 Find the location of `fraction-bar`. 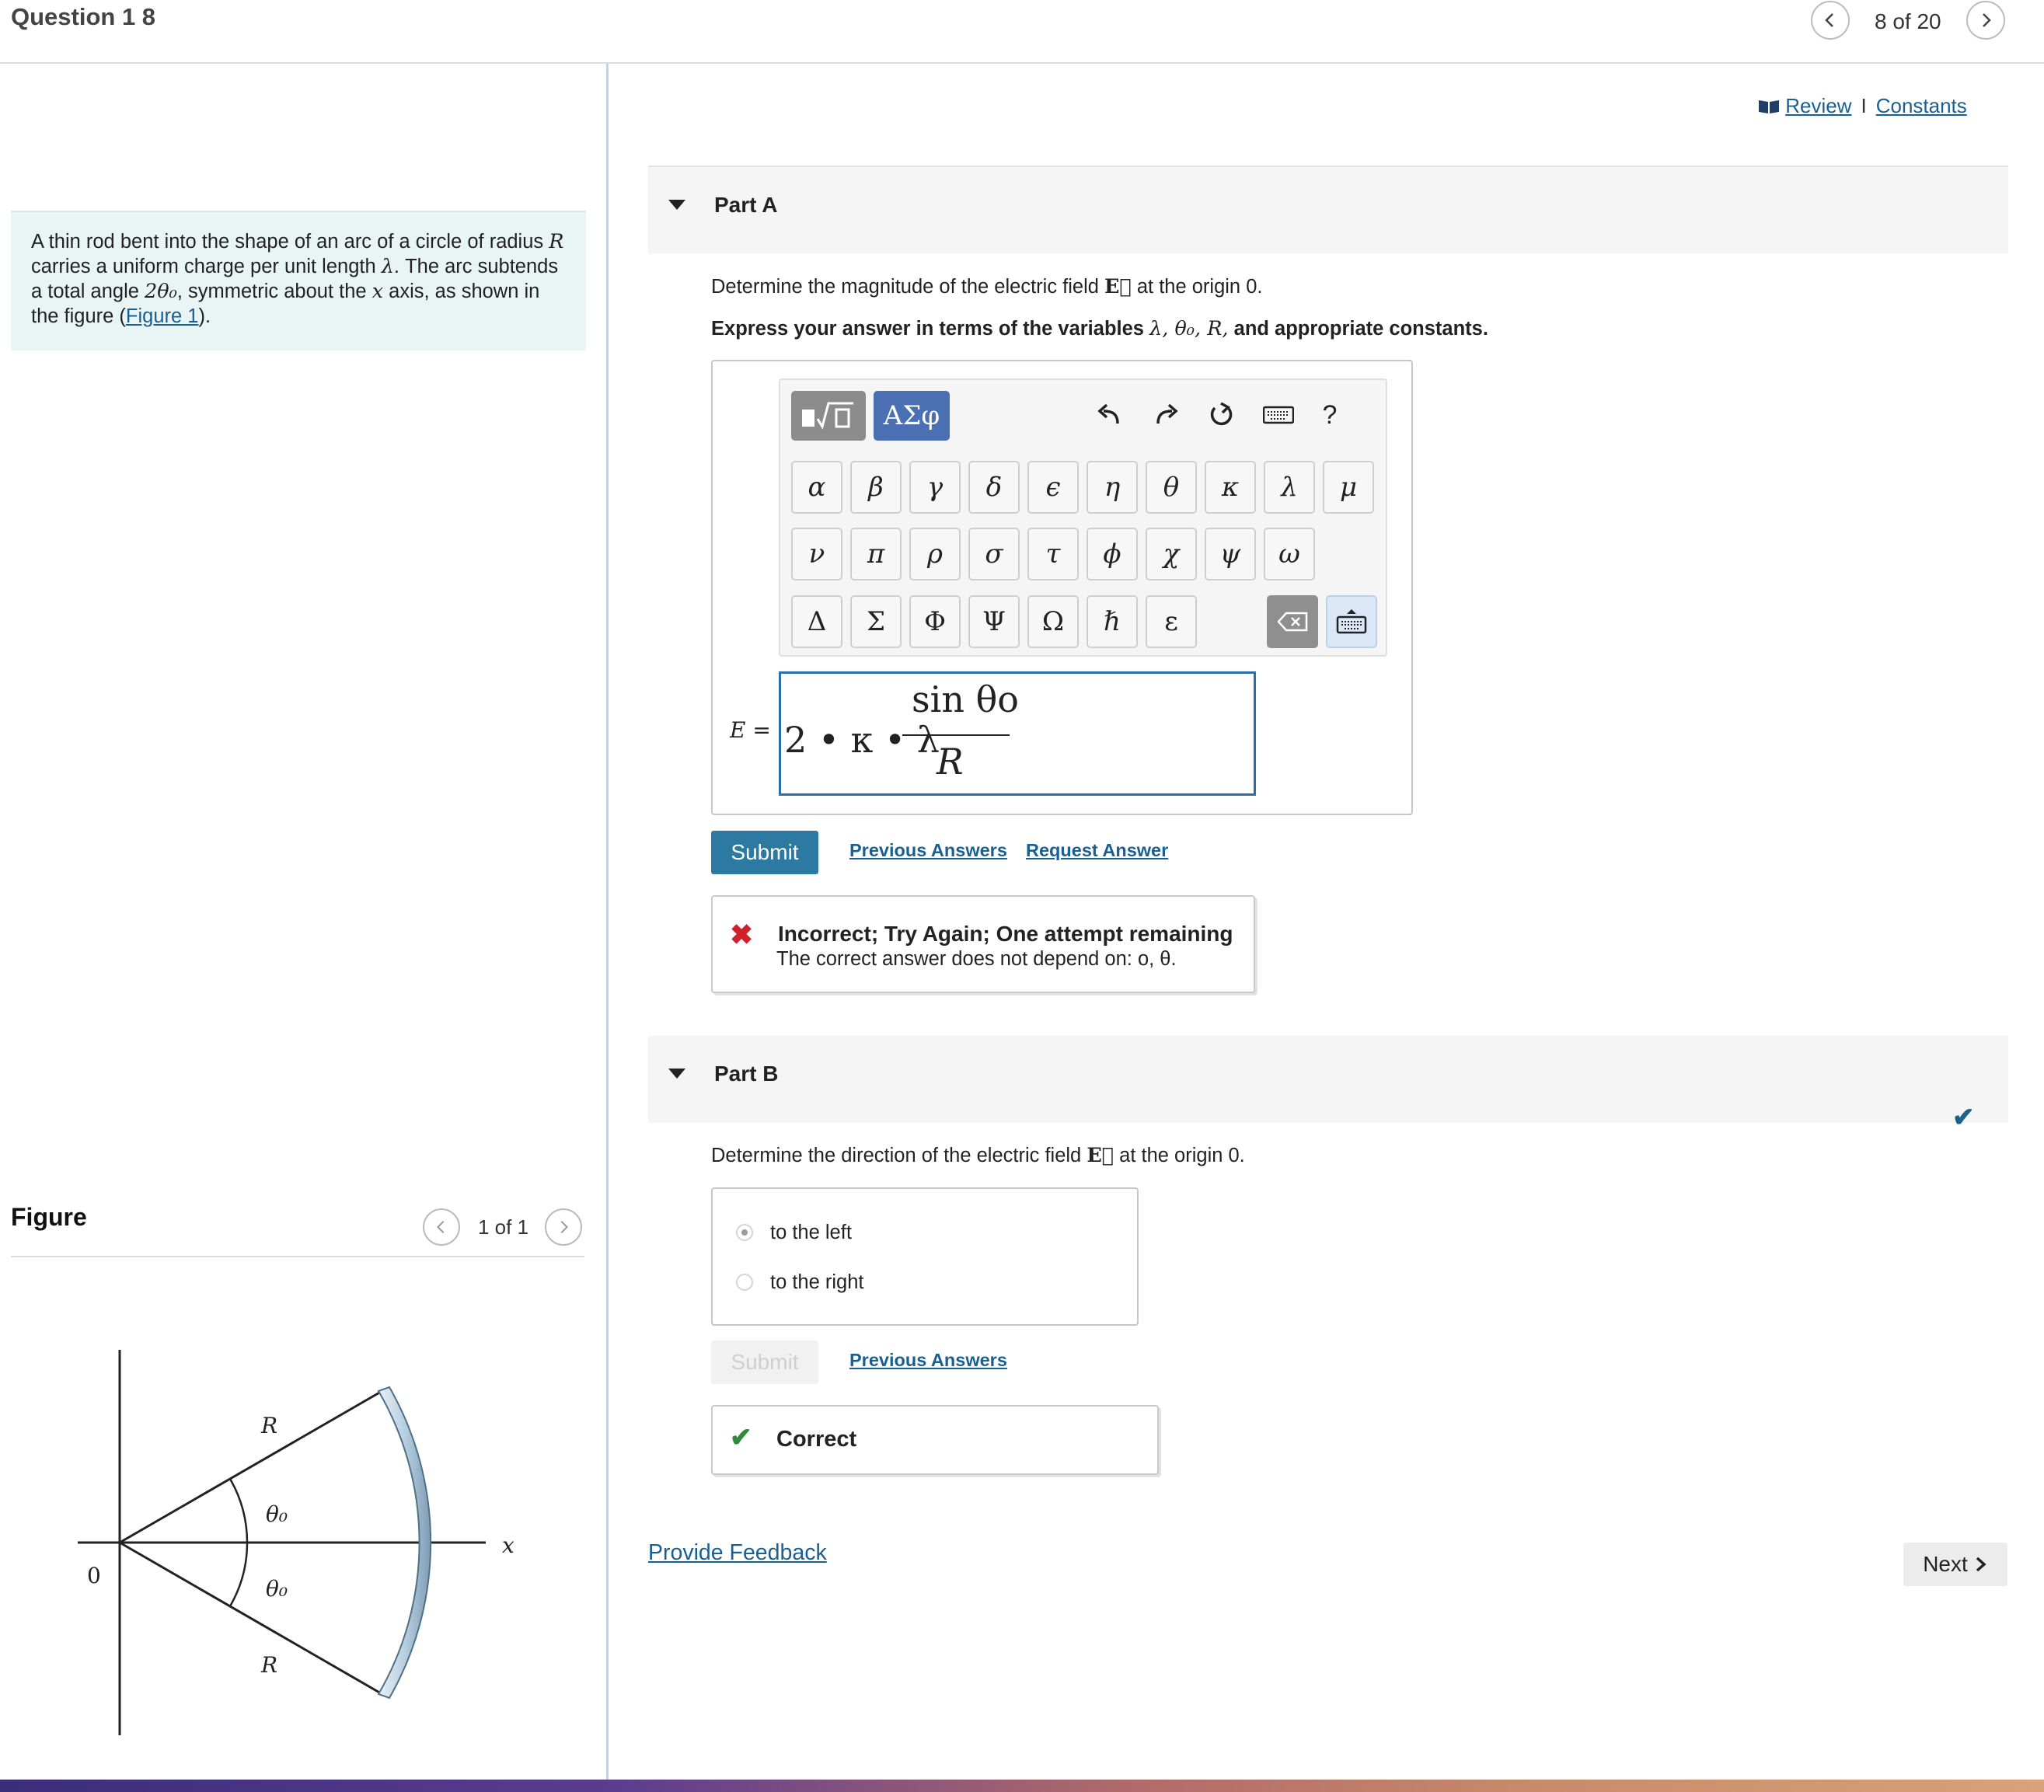

fraction-bar is located at coordinates (956, 735).